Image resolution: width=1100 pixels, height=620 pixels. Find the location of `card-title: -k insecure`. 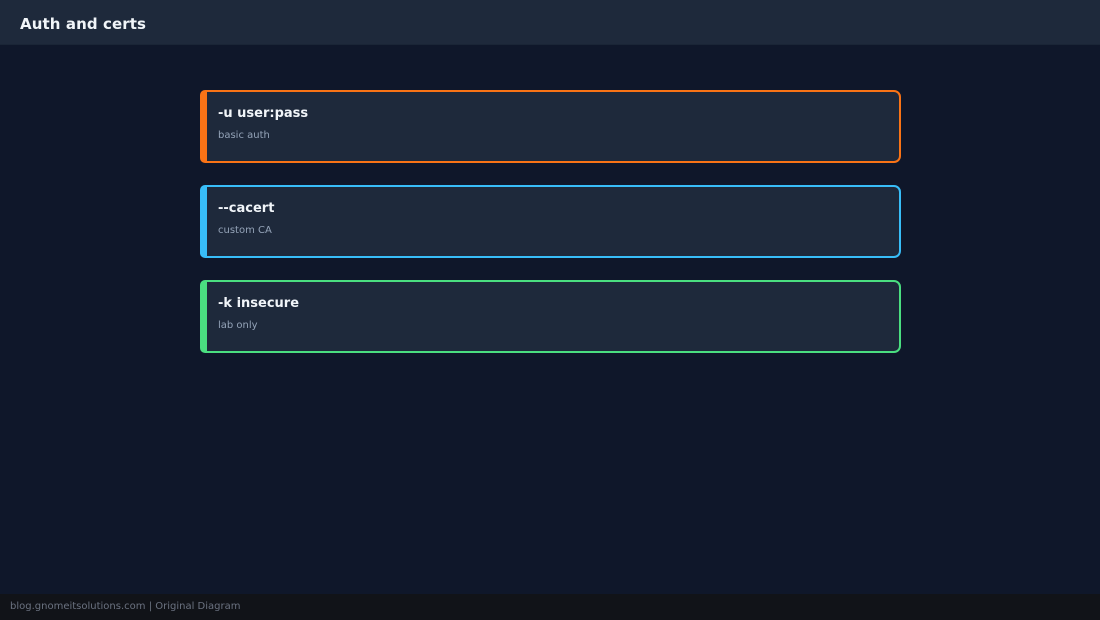

card-title: -k insecure is located at coordinates (259, 303).